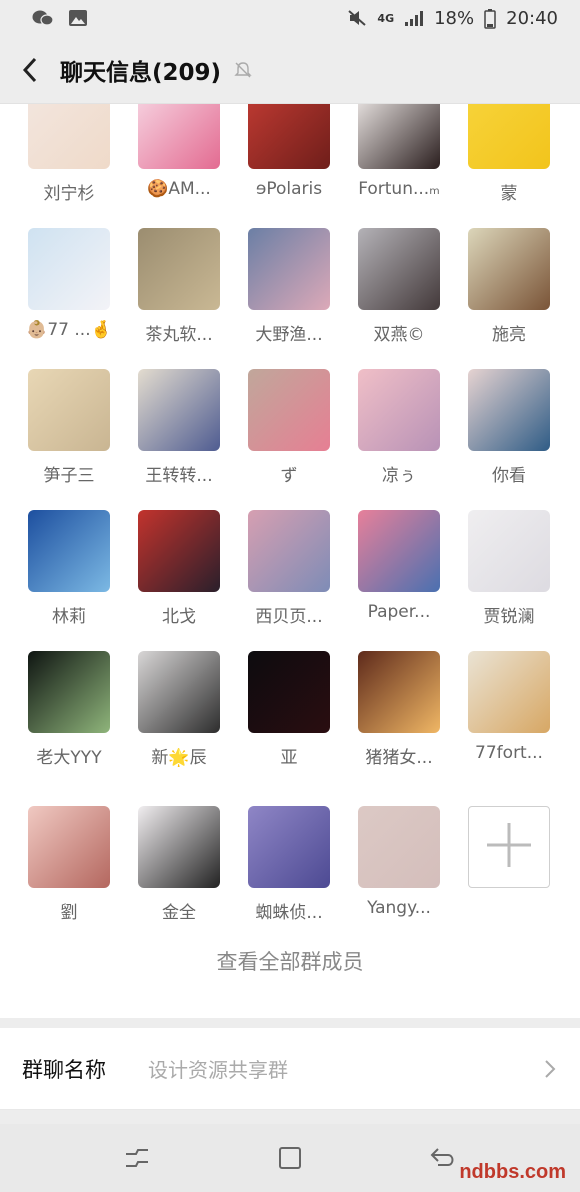 Image resolution: width=580 pixels, height=1192 pixels. I want to click on member-item: 蒙, so click(509, 166).